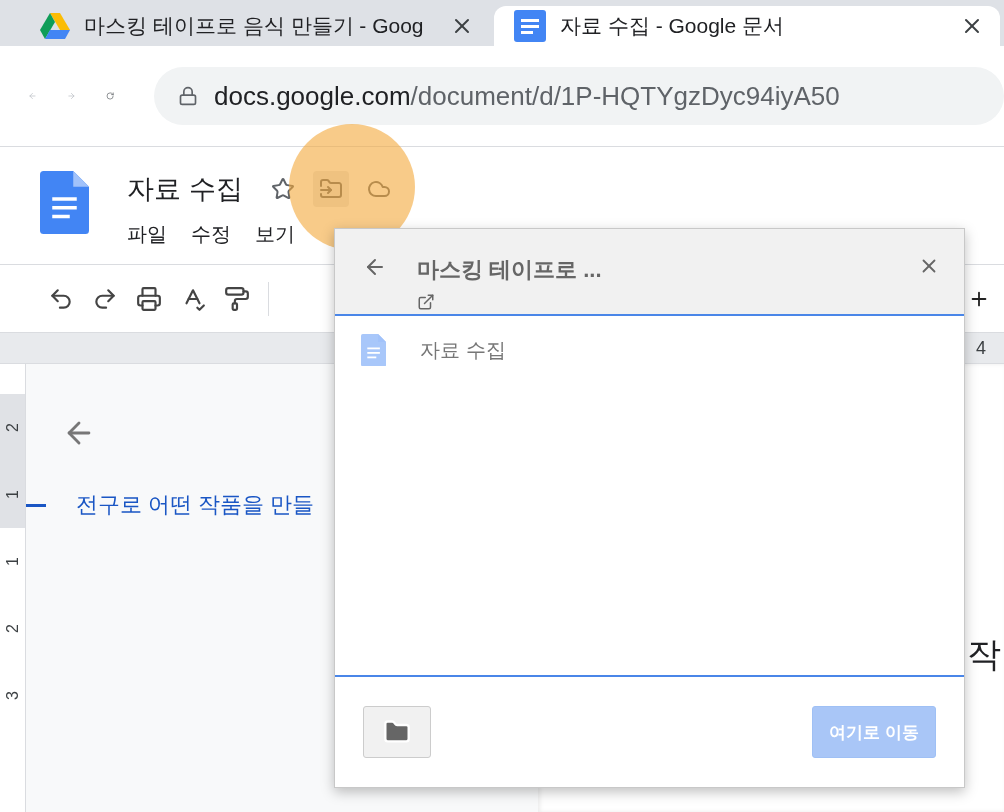 The image size is (1004, 812). I want to click on new-folder-button, so click(397, 732).